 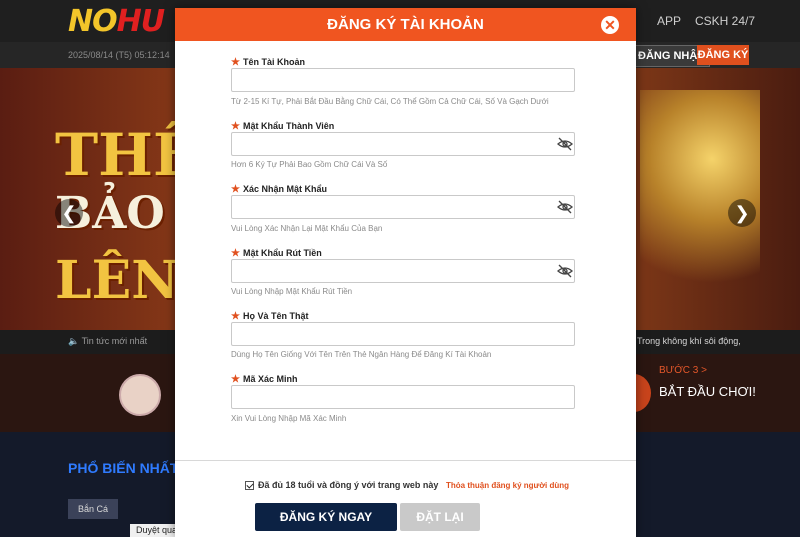 I want to click on step3-title: BƯỚC 3 >, so click(x=683, y=370).